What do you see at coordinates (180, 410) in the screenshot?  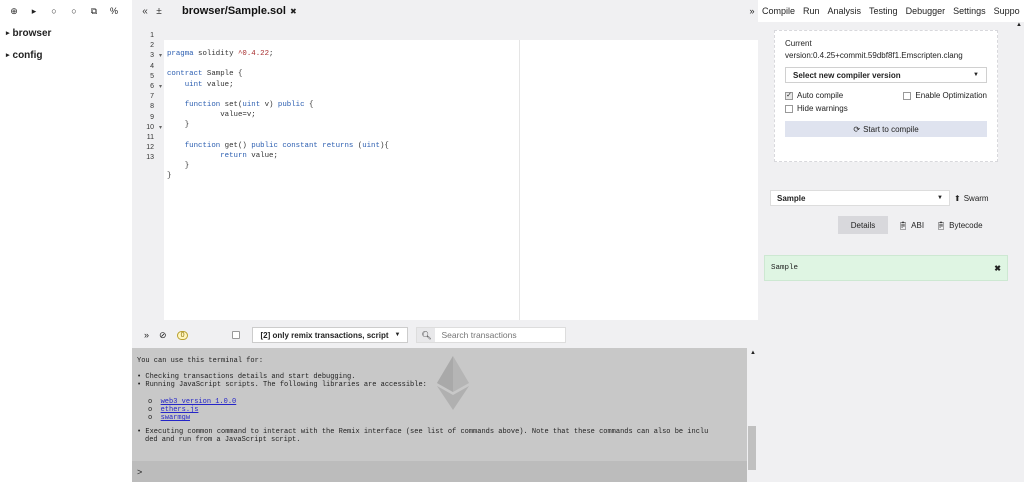 I see `ethers-link: ethers.js` at bounding box center [180, 410].